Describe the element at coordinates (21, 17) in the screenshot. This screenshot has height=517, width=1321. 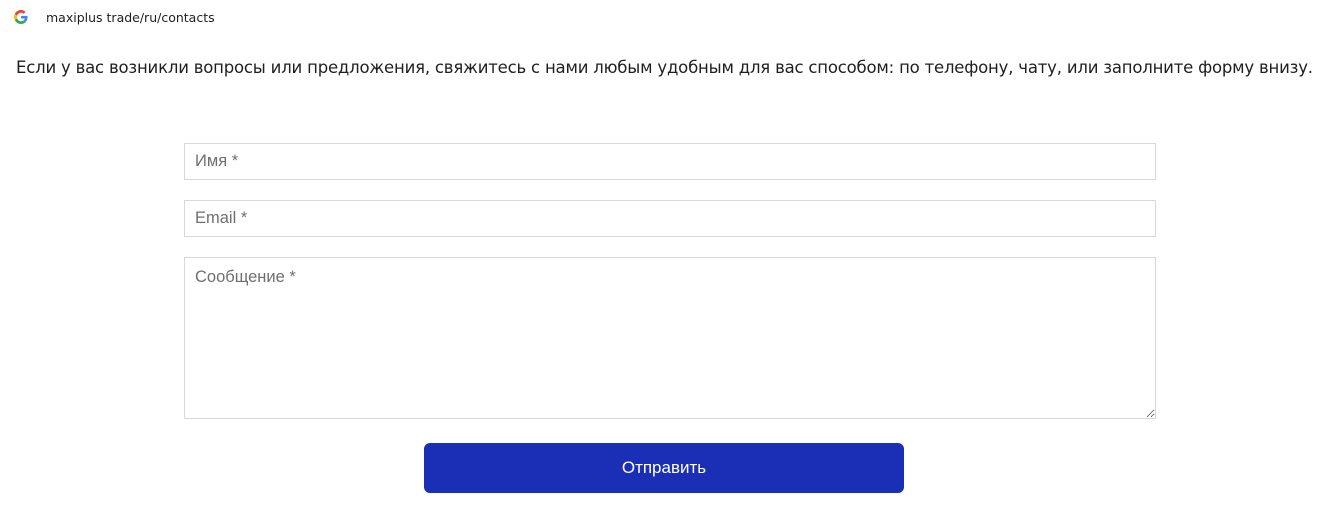
I see `google-g-icon` at that location.